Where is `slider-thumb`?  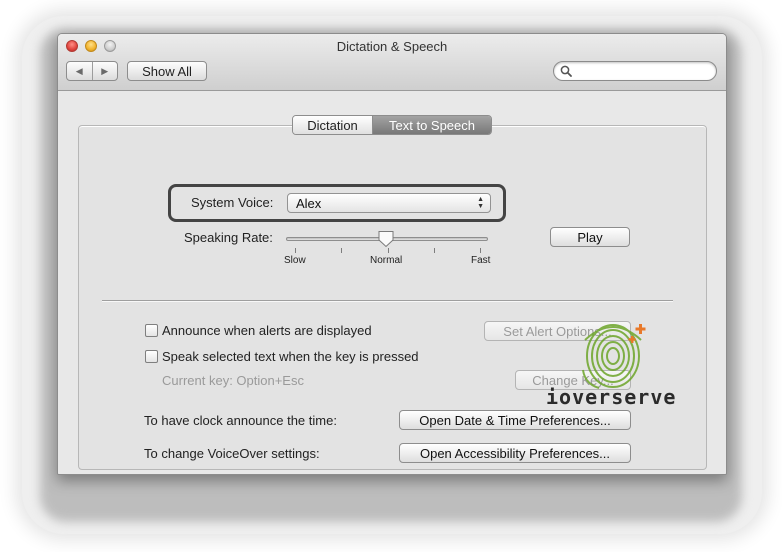
slider-thumb is located at coordinates (386, 239).